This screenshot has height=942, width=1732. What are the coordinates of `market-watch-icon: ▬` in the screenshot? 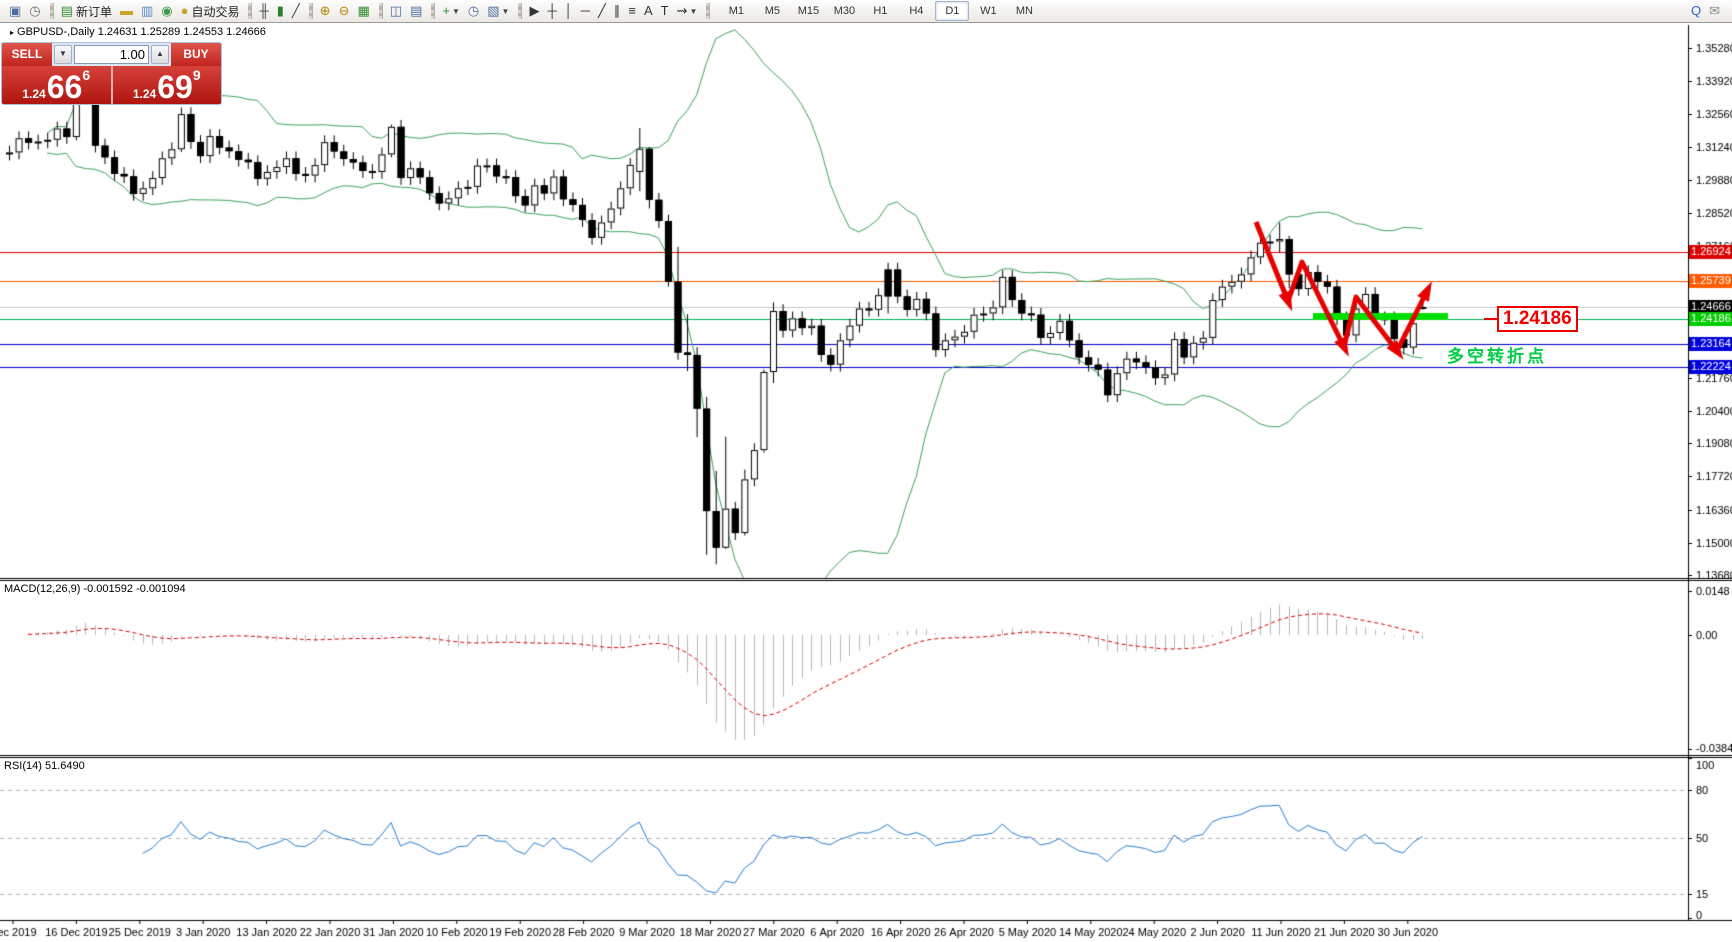 It's located at (126, 10).